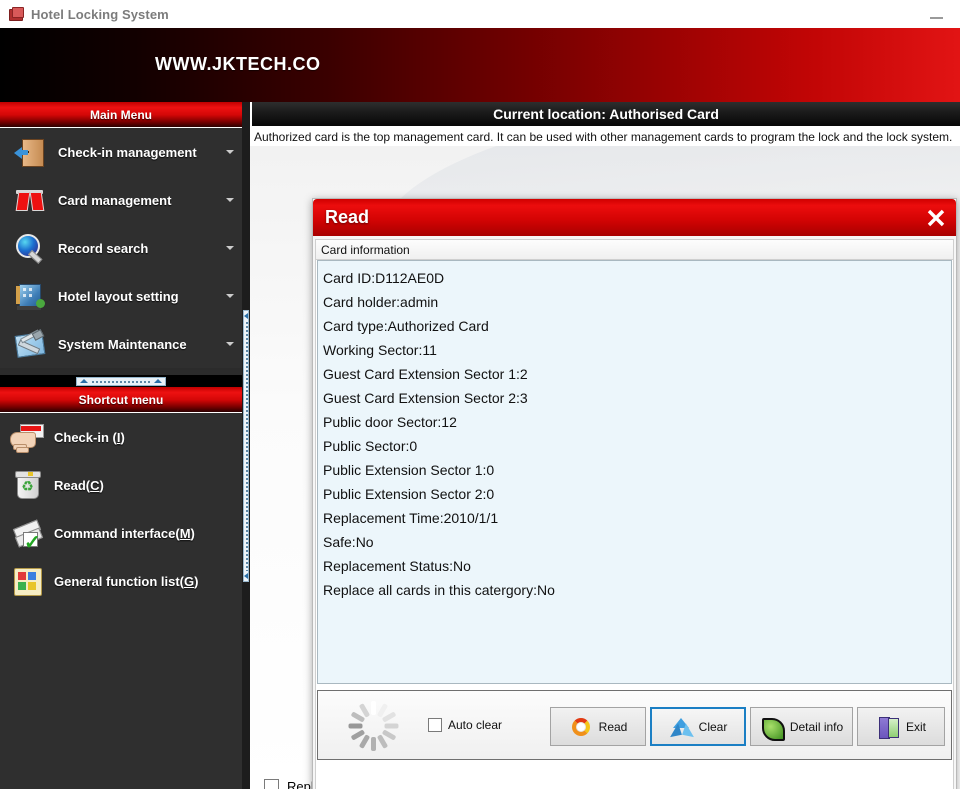 The width and height of the screenshot is (960, 789). What do you see at coordinates (121, 115) in the screenshot?
I see `main-menu-header: Main Menu` at bounding box center [121, 115].